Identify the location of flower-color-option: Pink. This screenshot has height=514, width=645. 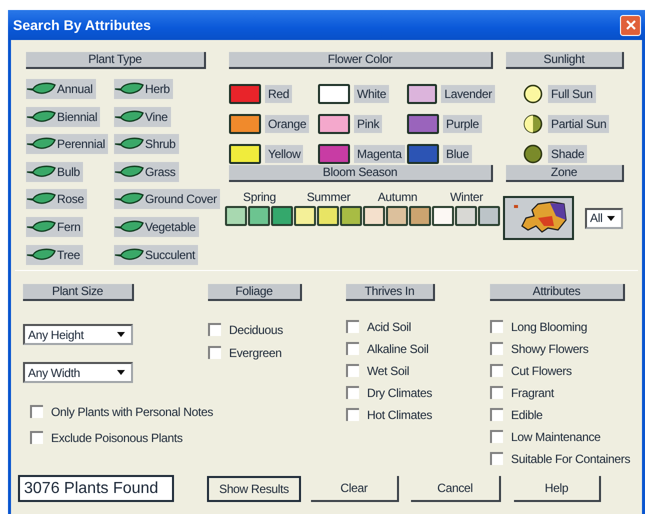
(362, 124).